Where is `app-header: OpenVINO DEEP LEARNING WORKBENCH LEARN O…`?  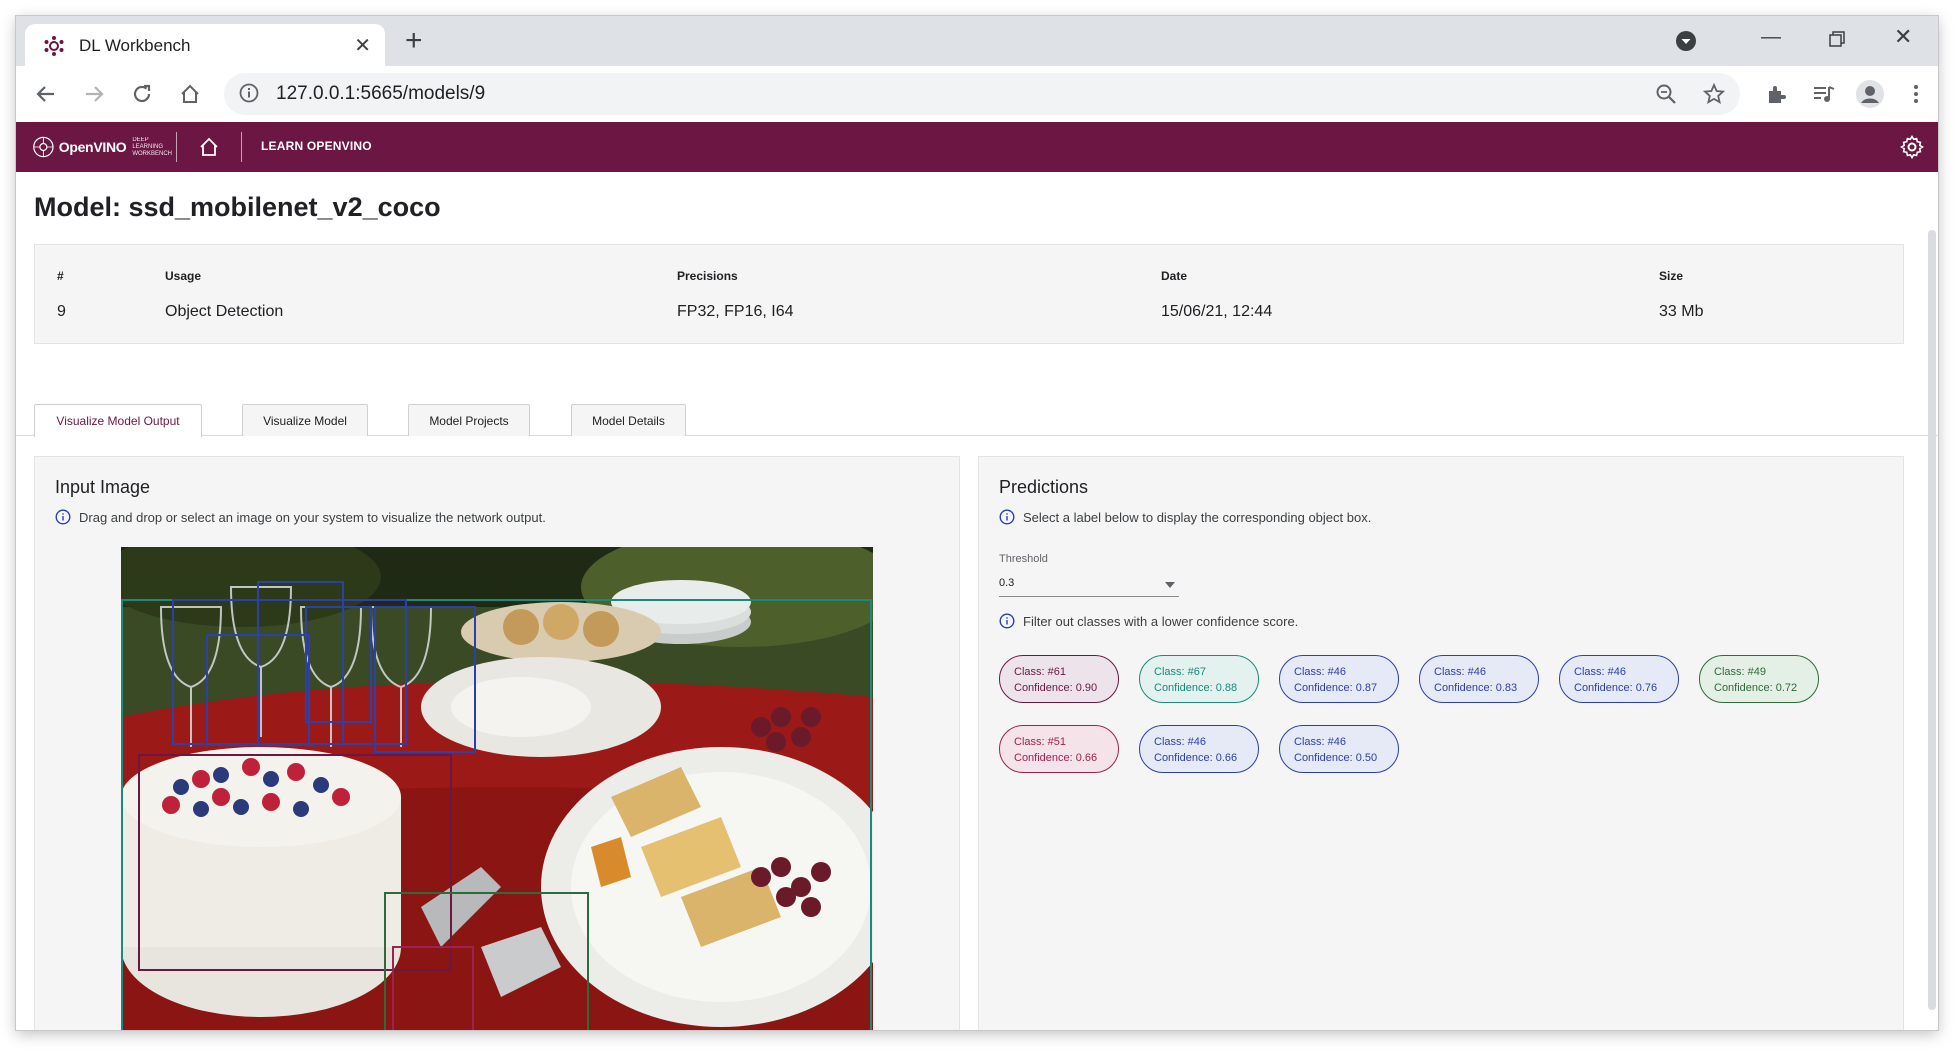 app-header: OpenVINO DEEP LEARNING WORKBENCH LEARN O… is located at coordinates (977, 147).